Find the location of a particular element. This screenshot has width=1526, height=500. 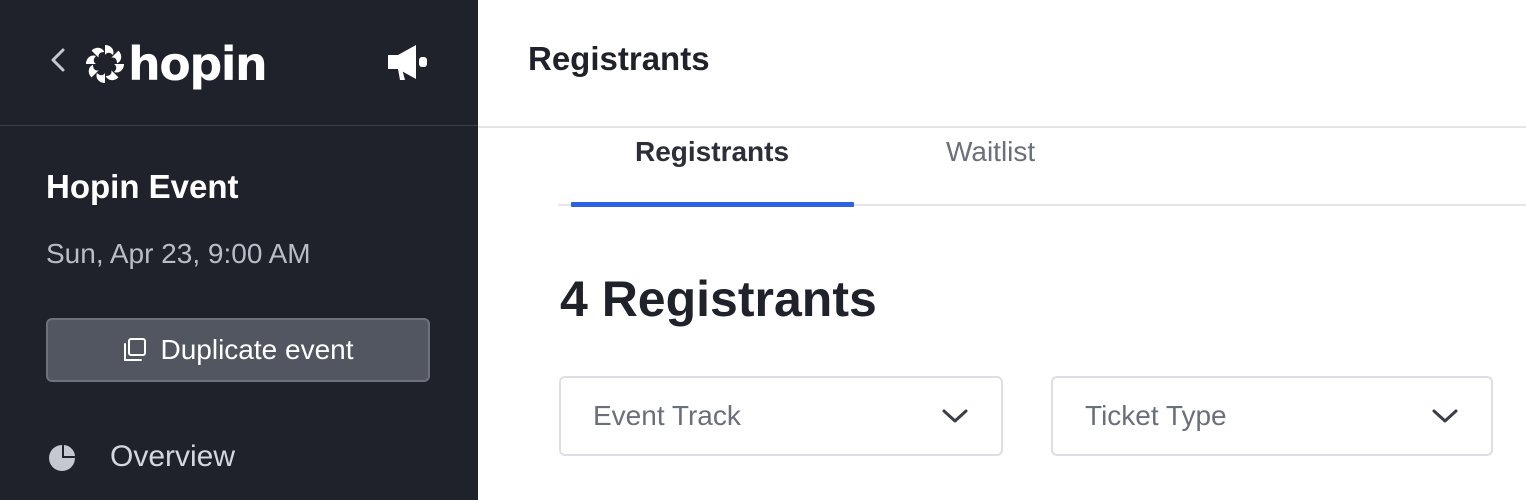

copy-icon is located at coordinates (135, 349).